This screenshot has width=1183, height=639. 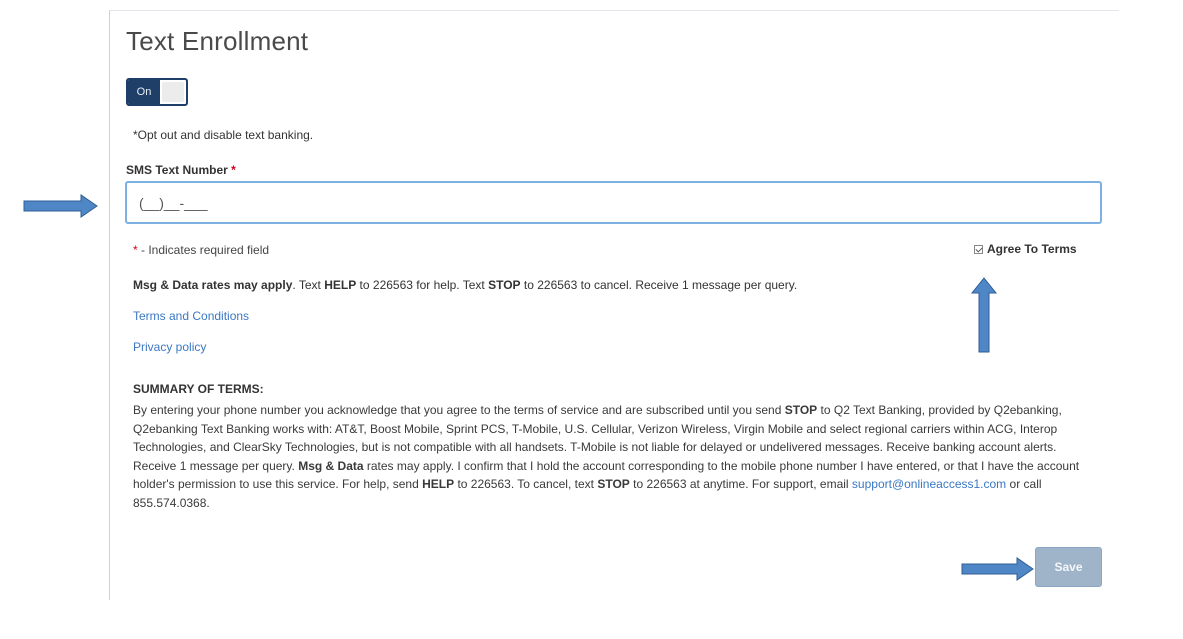 I want to click on required-field-note: * - Indicates required field, so click(x=201, y=250).